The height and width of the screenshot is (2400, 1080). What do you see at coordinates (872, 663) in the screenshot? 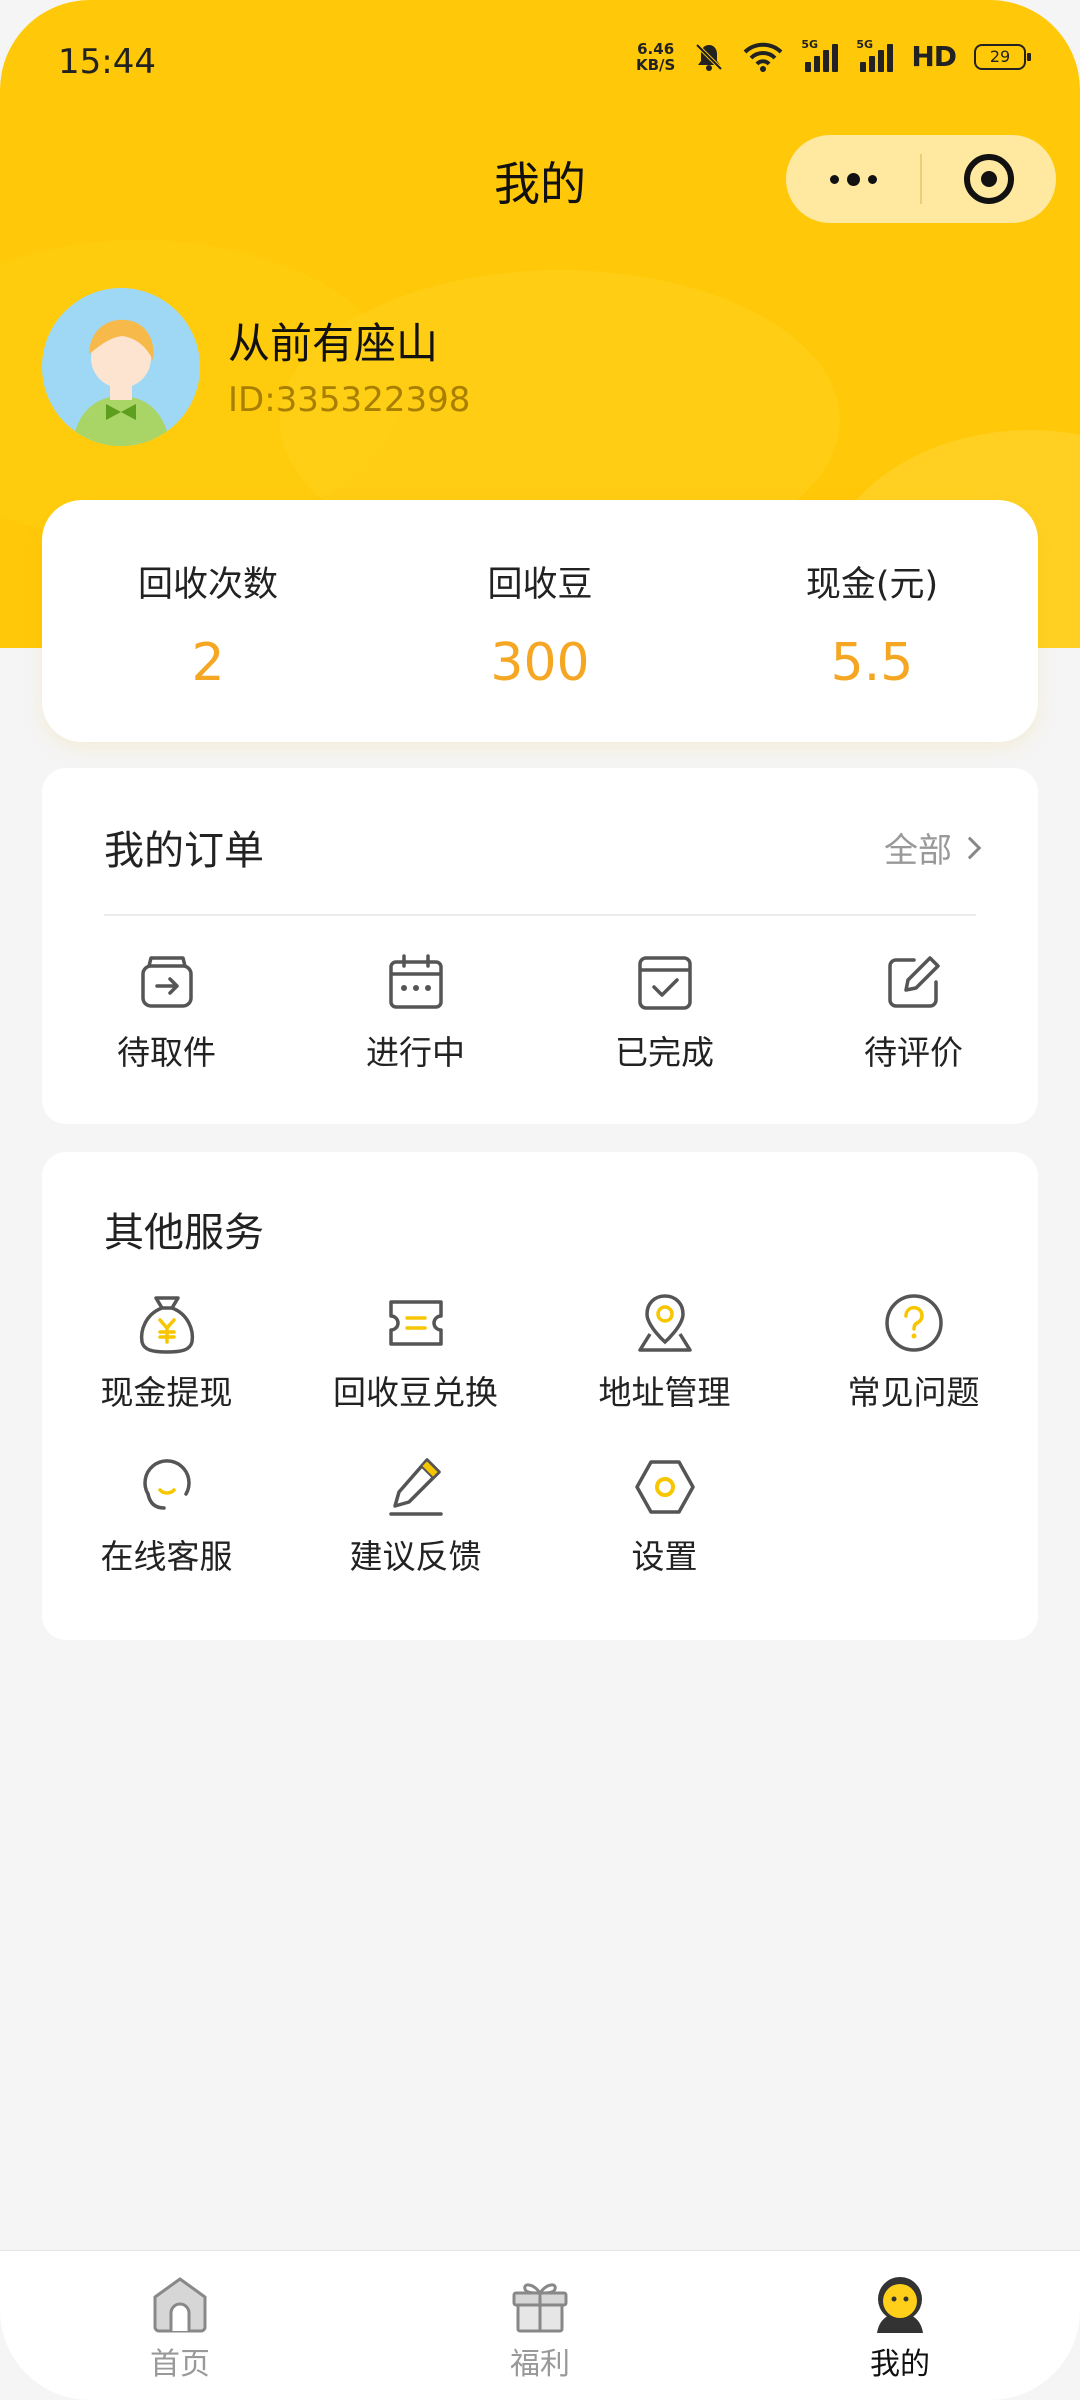
I see `stat-value: 5.5` at bounding box center [872, 663].